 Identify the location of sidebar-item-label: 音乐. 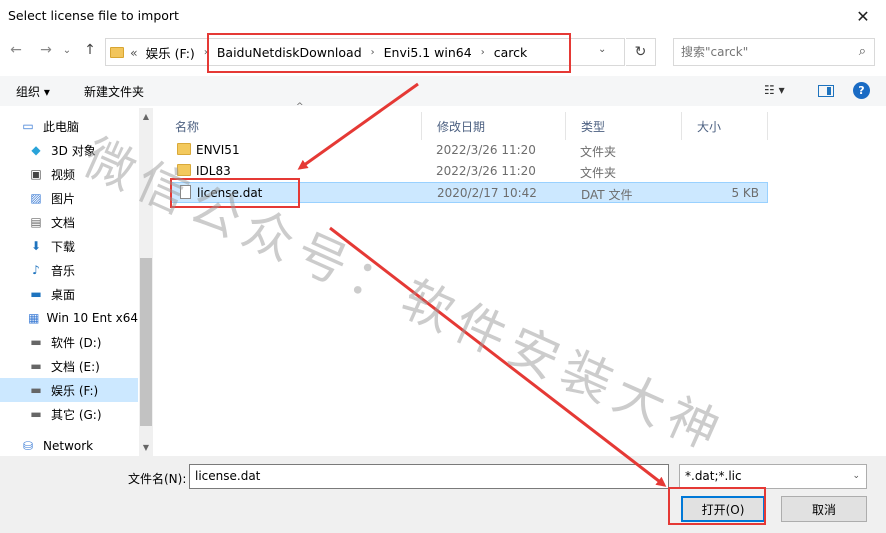
(63, 270).